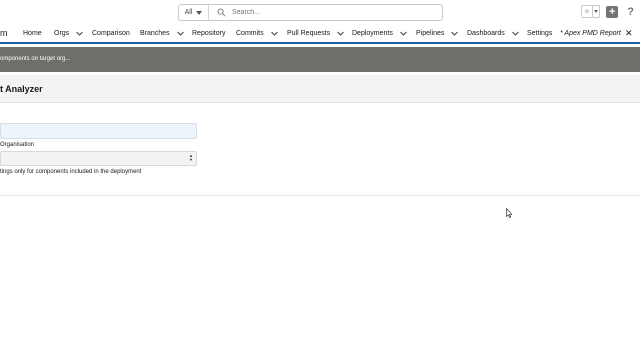  I want to click on nav-item-label: Home, so click(32, 33).